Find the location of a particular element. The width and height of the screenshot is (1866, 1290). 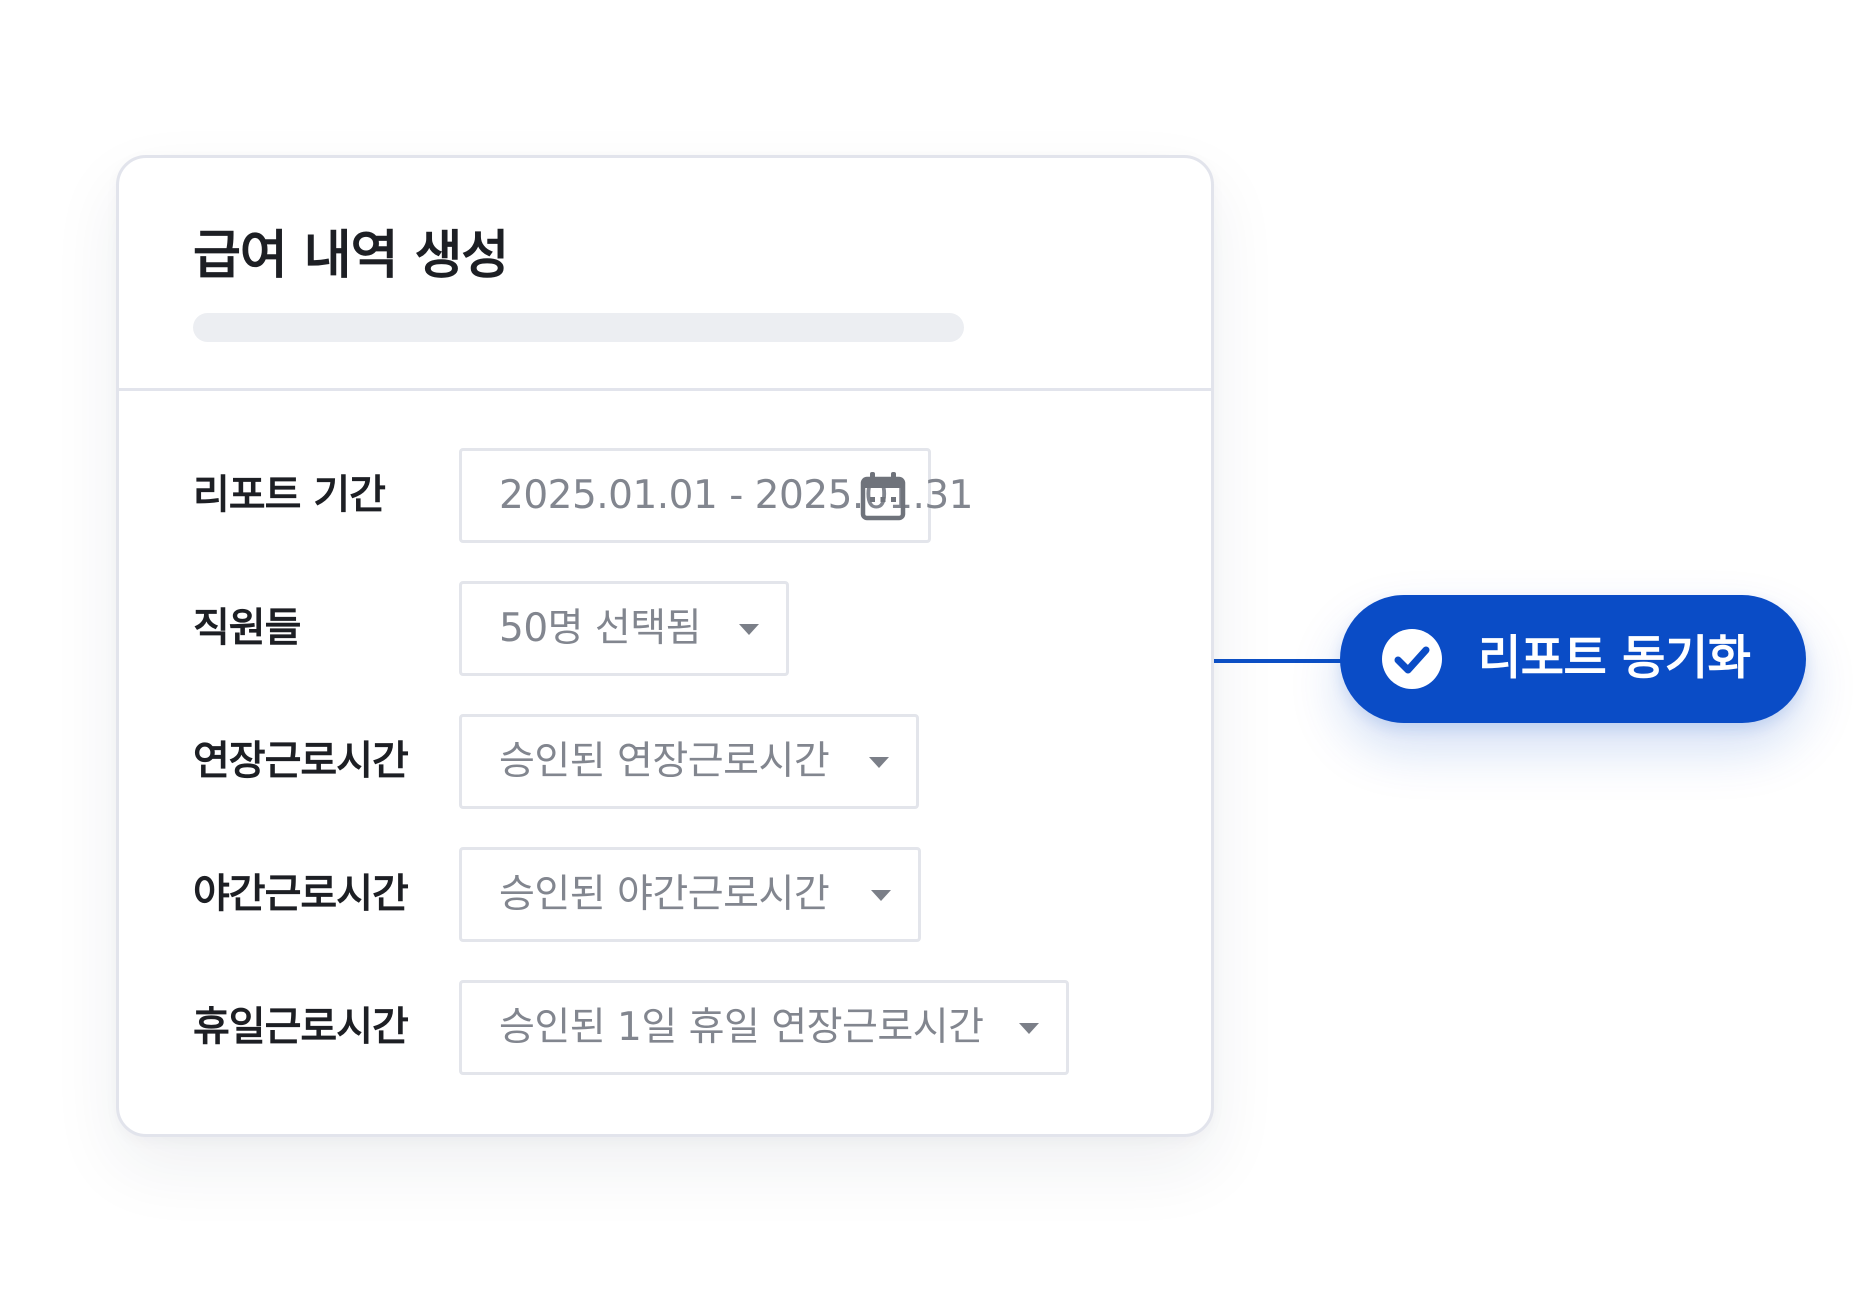

form-row-holiday-hours: 휴일근로시간 승인된 1일 휴일 연장근로시간 is located at coordinates (665, 1027).